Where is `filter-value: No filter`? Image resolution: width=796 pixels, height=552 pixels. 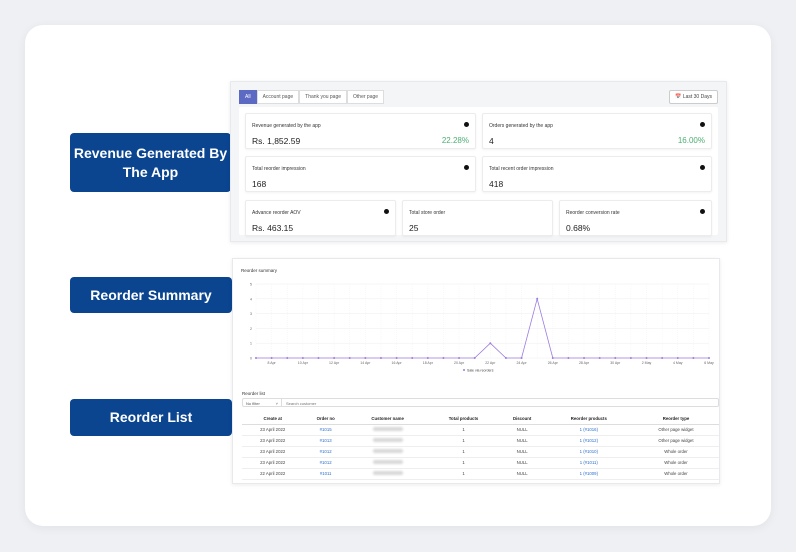
filter-value: No filter is located at coordinates (253, 403).